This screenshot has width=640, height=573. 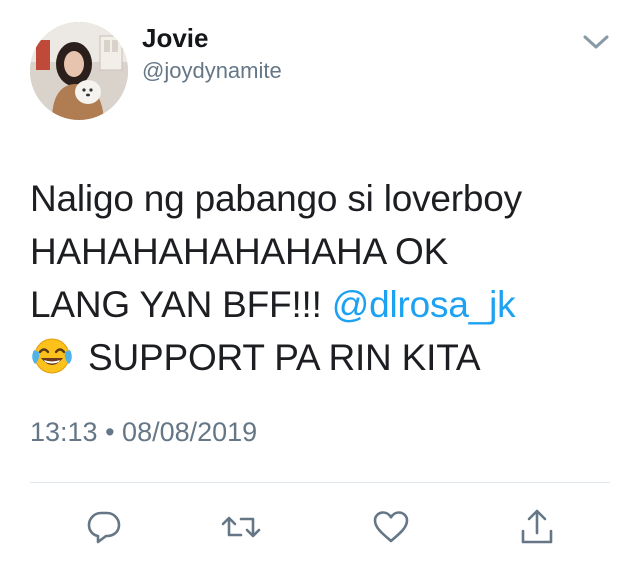 I want to click on tweet-timestamp: 13:13 • 08/08/2019, so click(x=143, y=432).